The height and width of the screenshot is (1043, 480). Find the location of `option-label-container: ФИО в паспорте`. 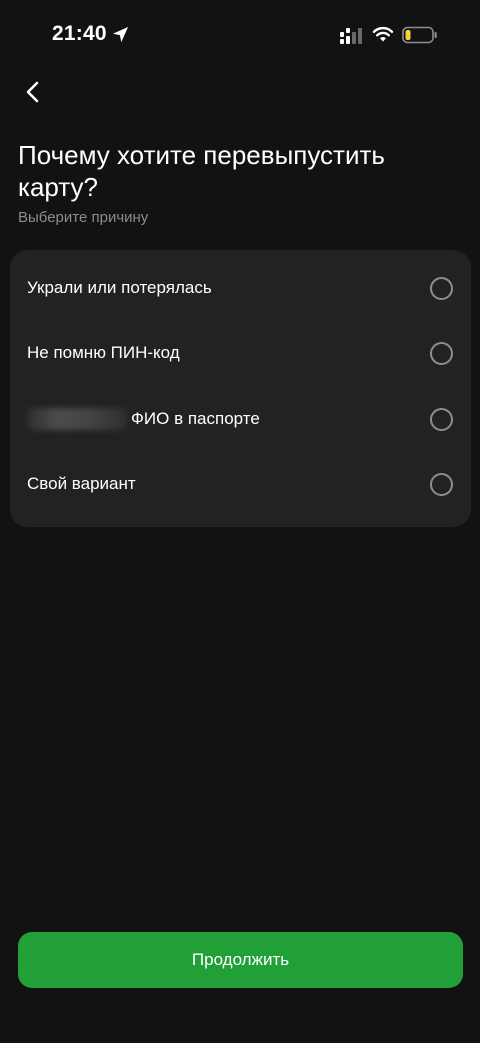

option-label-container: ФИО в паспорте is located at coordinates (143, 419).